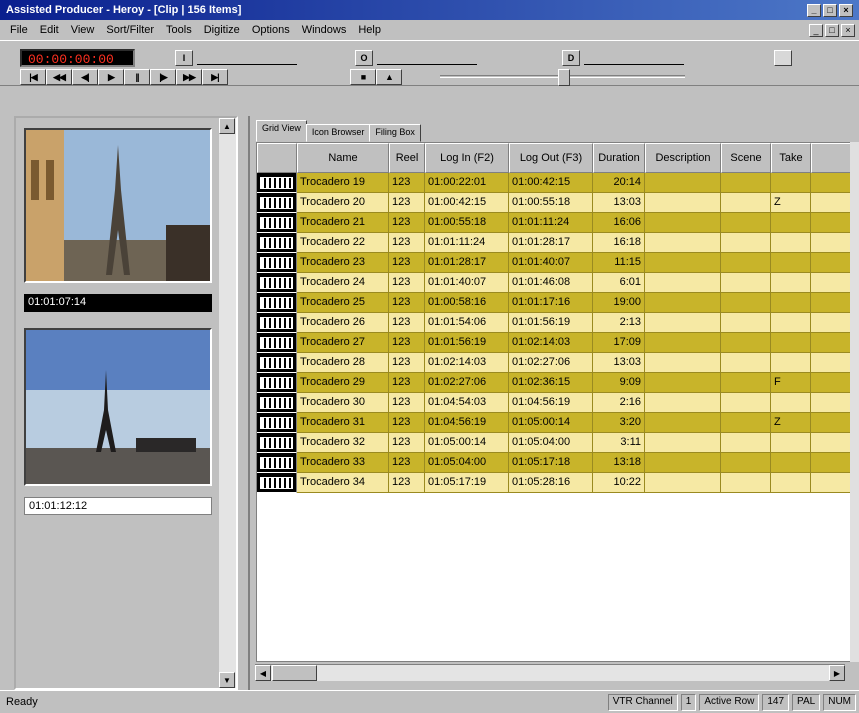 The image size is (859, 713). What do you see at coordinates (179, 30) in the screenshot?
I see `menu-tools: Tools` at bounding box center [179, 30].